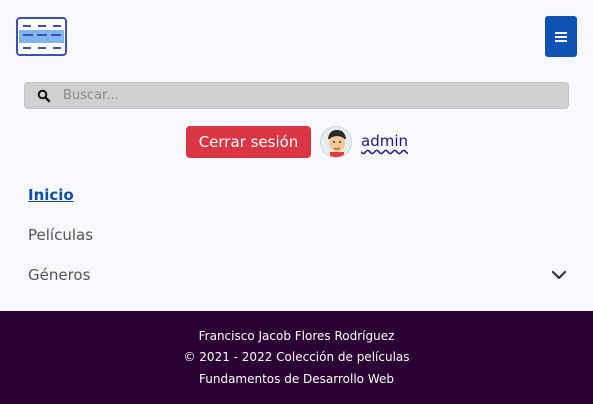 The image size is (593, 404). I want to click on film-strip-icon, so click(41, 36).